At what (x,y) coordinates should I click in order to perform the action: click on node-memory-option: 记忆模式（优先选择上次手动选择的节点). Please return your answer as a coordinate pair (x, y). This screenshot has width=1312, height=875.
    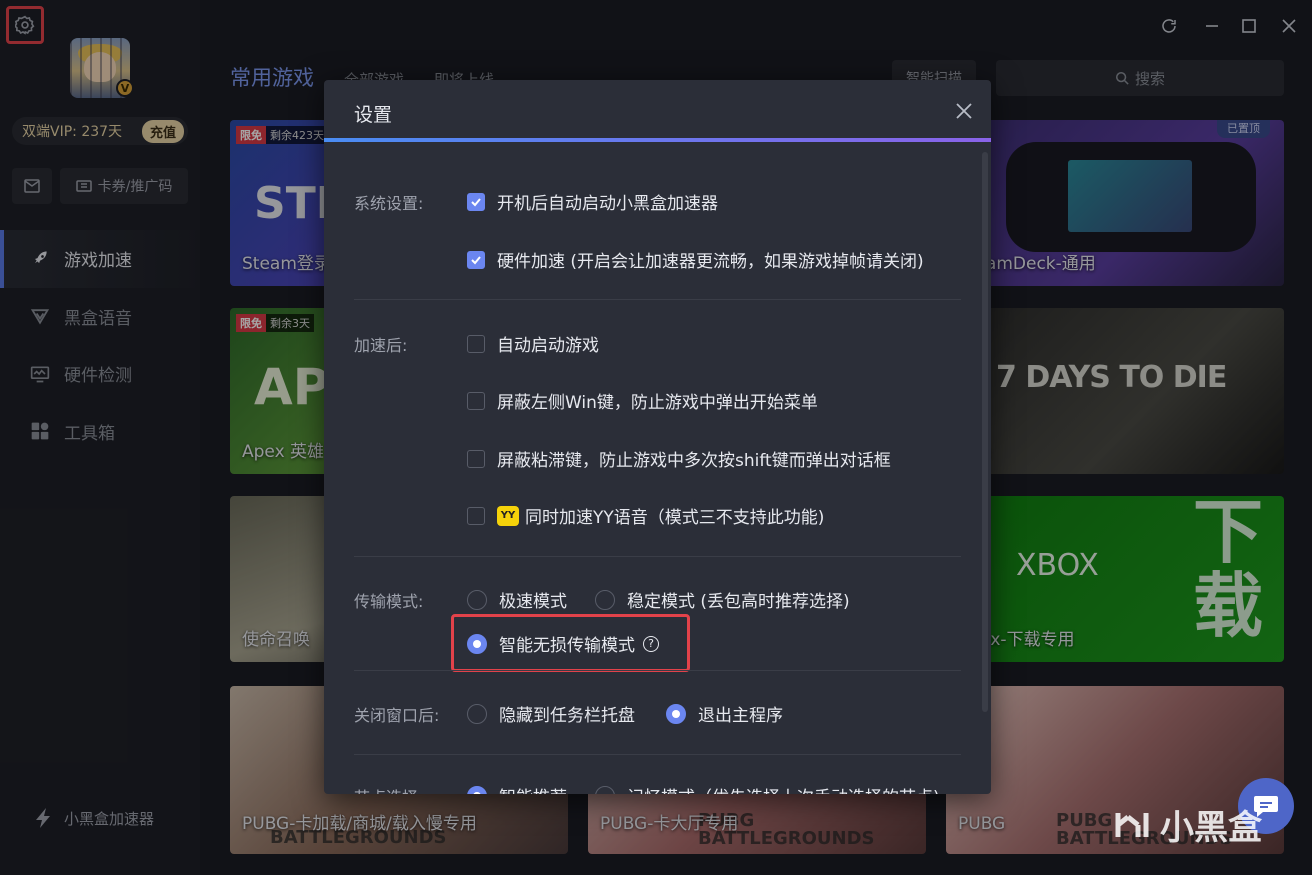
    Looking at the image, I should click on (767, 788).